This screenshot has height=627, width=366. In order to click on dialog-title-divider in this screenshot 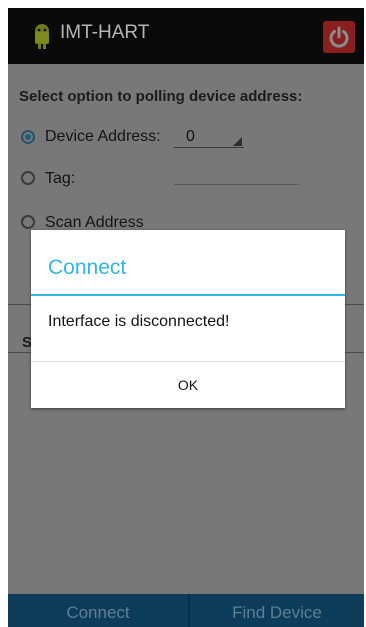, I will do `click(188, 295)`.